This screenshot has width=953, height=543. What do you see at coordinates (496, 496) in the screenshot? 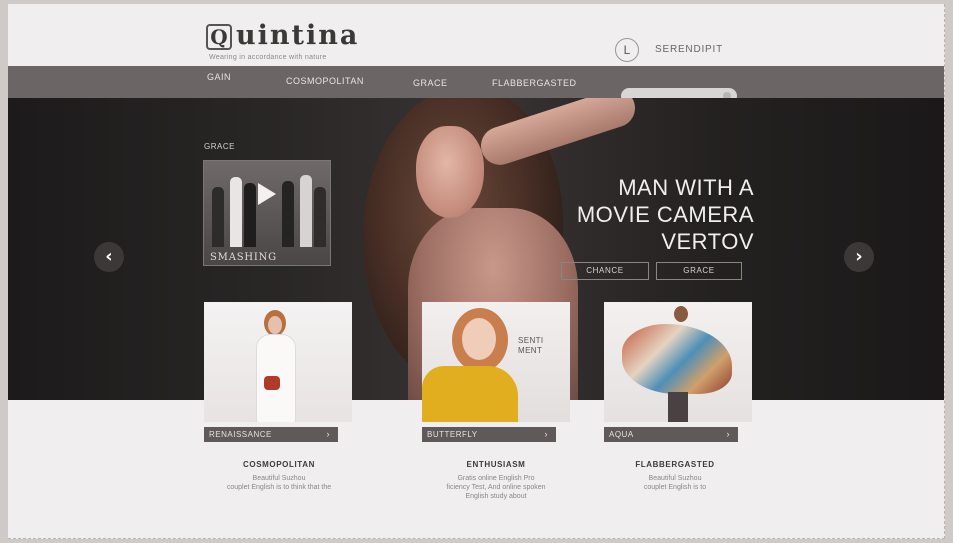
I see `desc-line: English study about` at bounding box center [496, 496].